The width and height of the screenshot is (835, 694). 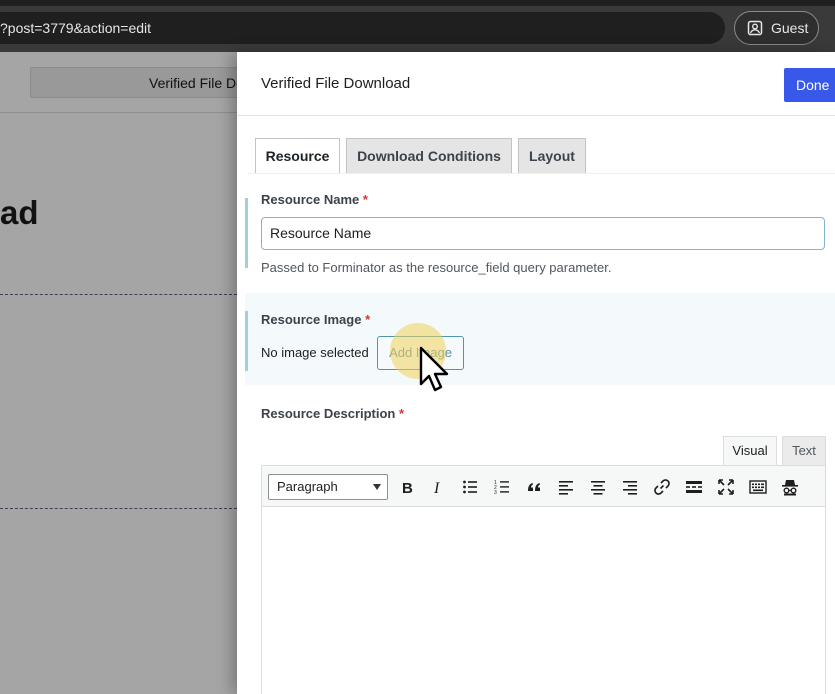 I want to click on link-icon, so click(x=662, y=487).